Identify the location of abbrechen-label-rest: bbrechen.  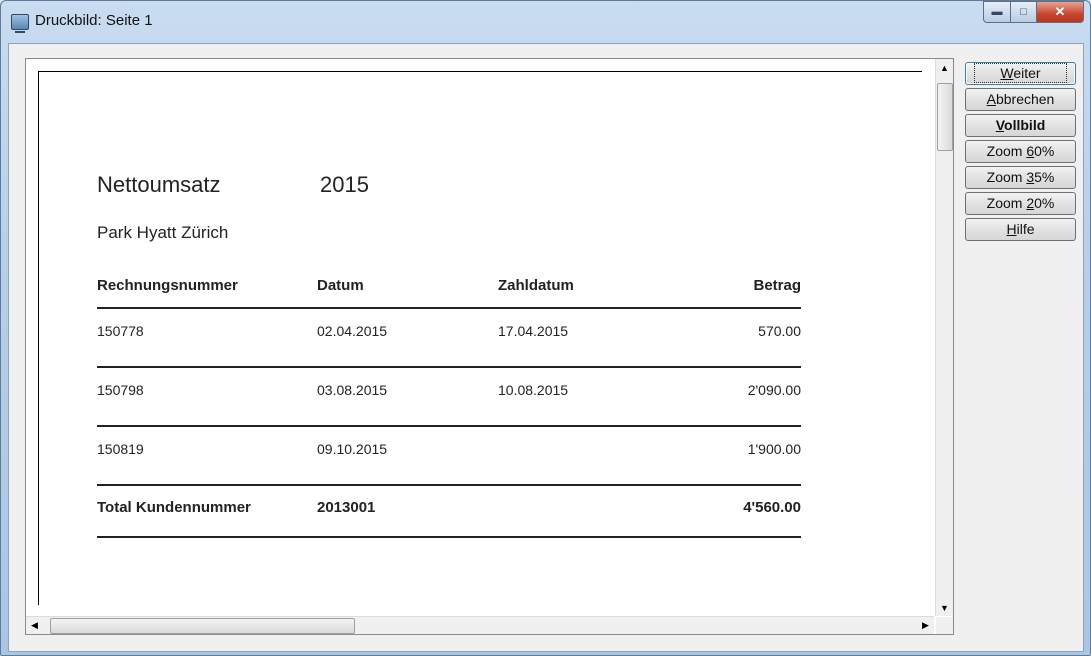
(1025, 99).